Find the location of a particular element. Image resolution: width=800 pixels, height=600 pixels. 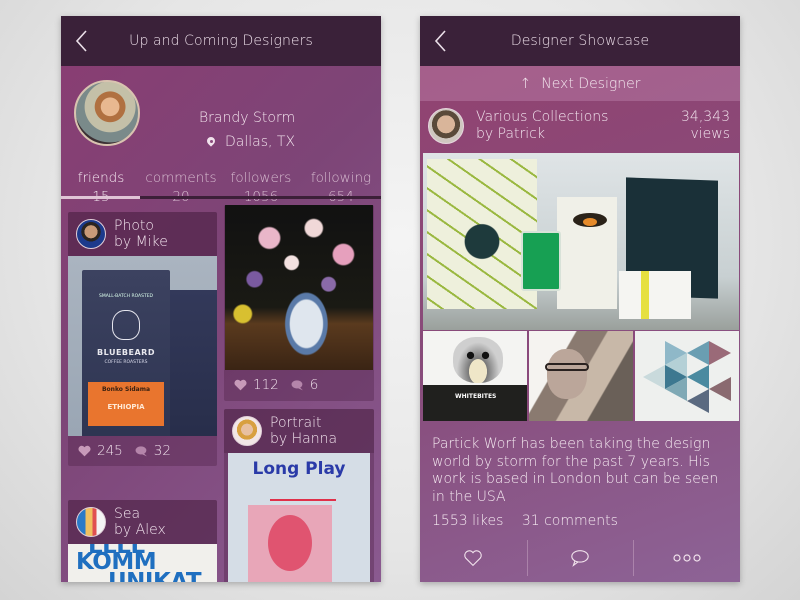

tab-underline is located at coordinates (221, 197).